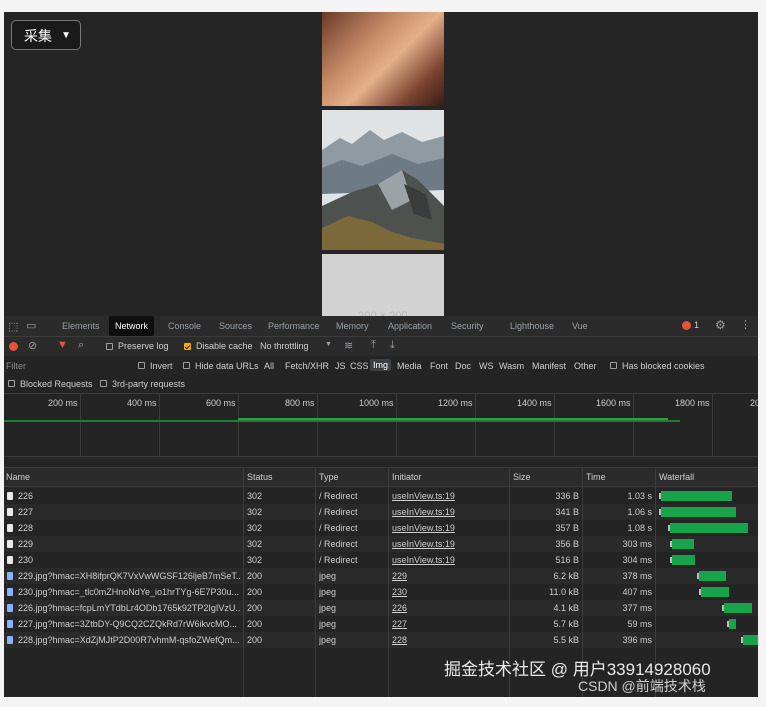 The image size is (766, 707). I want to click on timeline-tick-label: 800 ms, so click(300, 403).